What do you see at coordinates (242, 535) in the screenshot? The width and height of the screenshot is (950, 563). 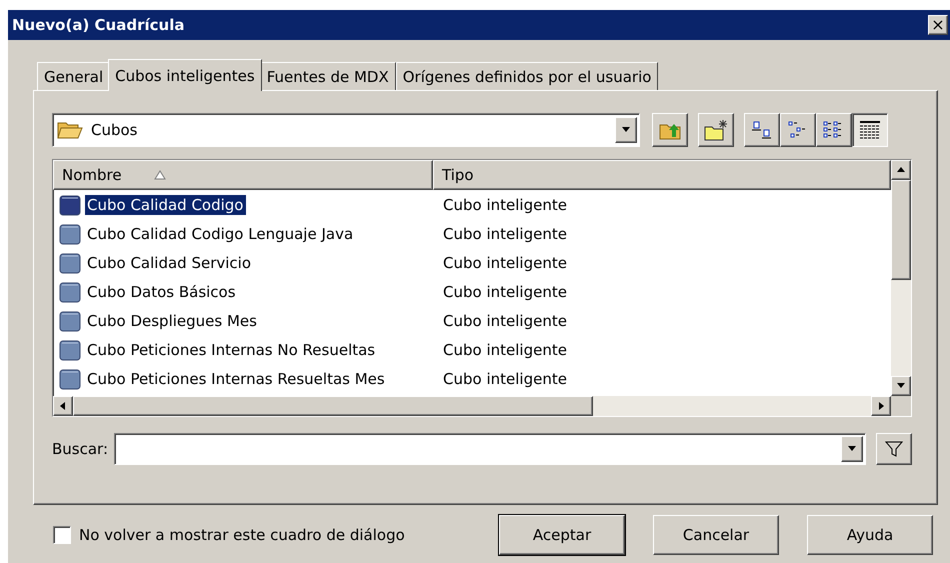 I see `checkbox-label: No volver a mostrar este cuadro de diálogo` at bounding box center [242, 535].